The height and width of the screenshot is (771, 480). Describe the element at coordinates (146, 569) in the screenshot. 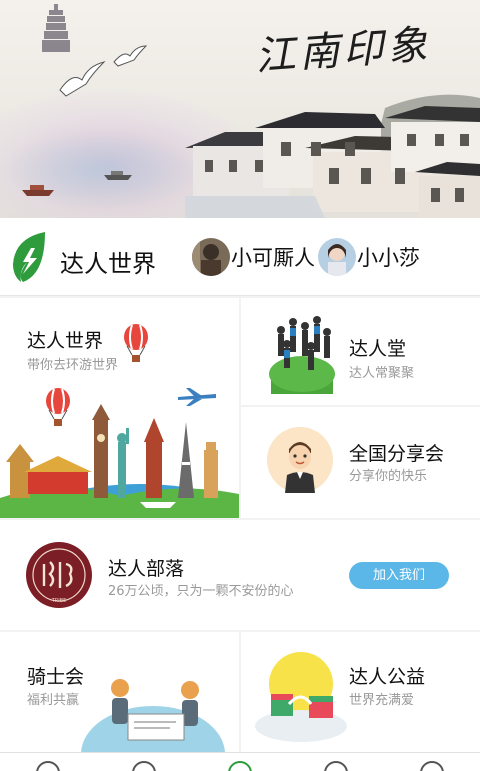

I see `card-title: 达人部落` at that location.